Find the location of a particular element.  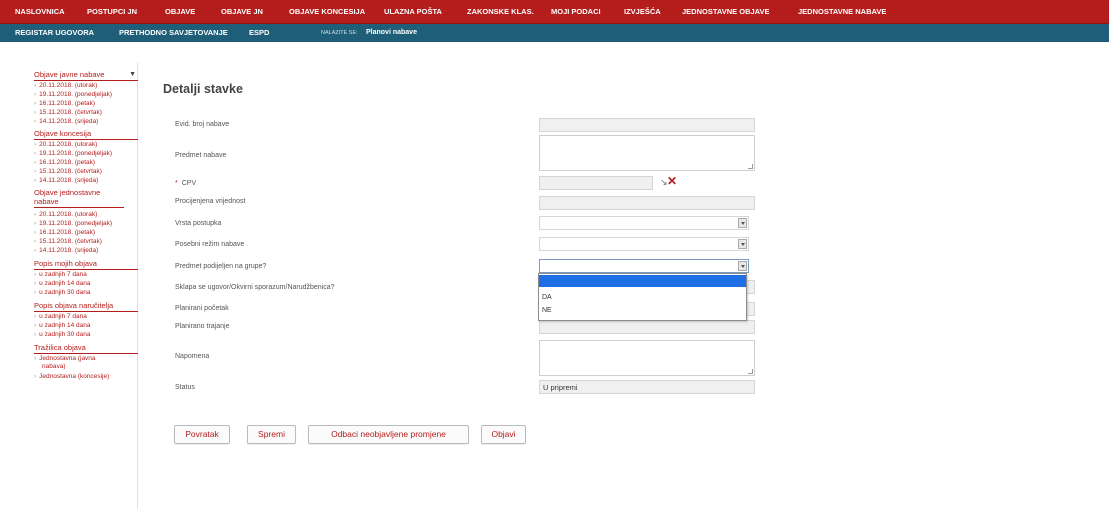

predmet-grupe-select is located at coordinates (644, 266).